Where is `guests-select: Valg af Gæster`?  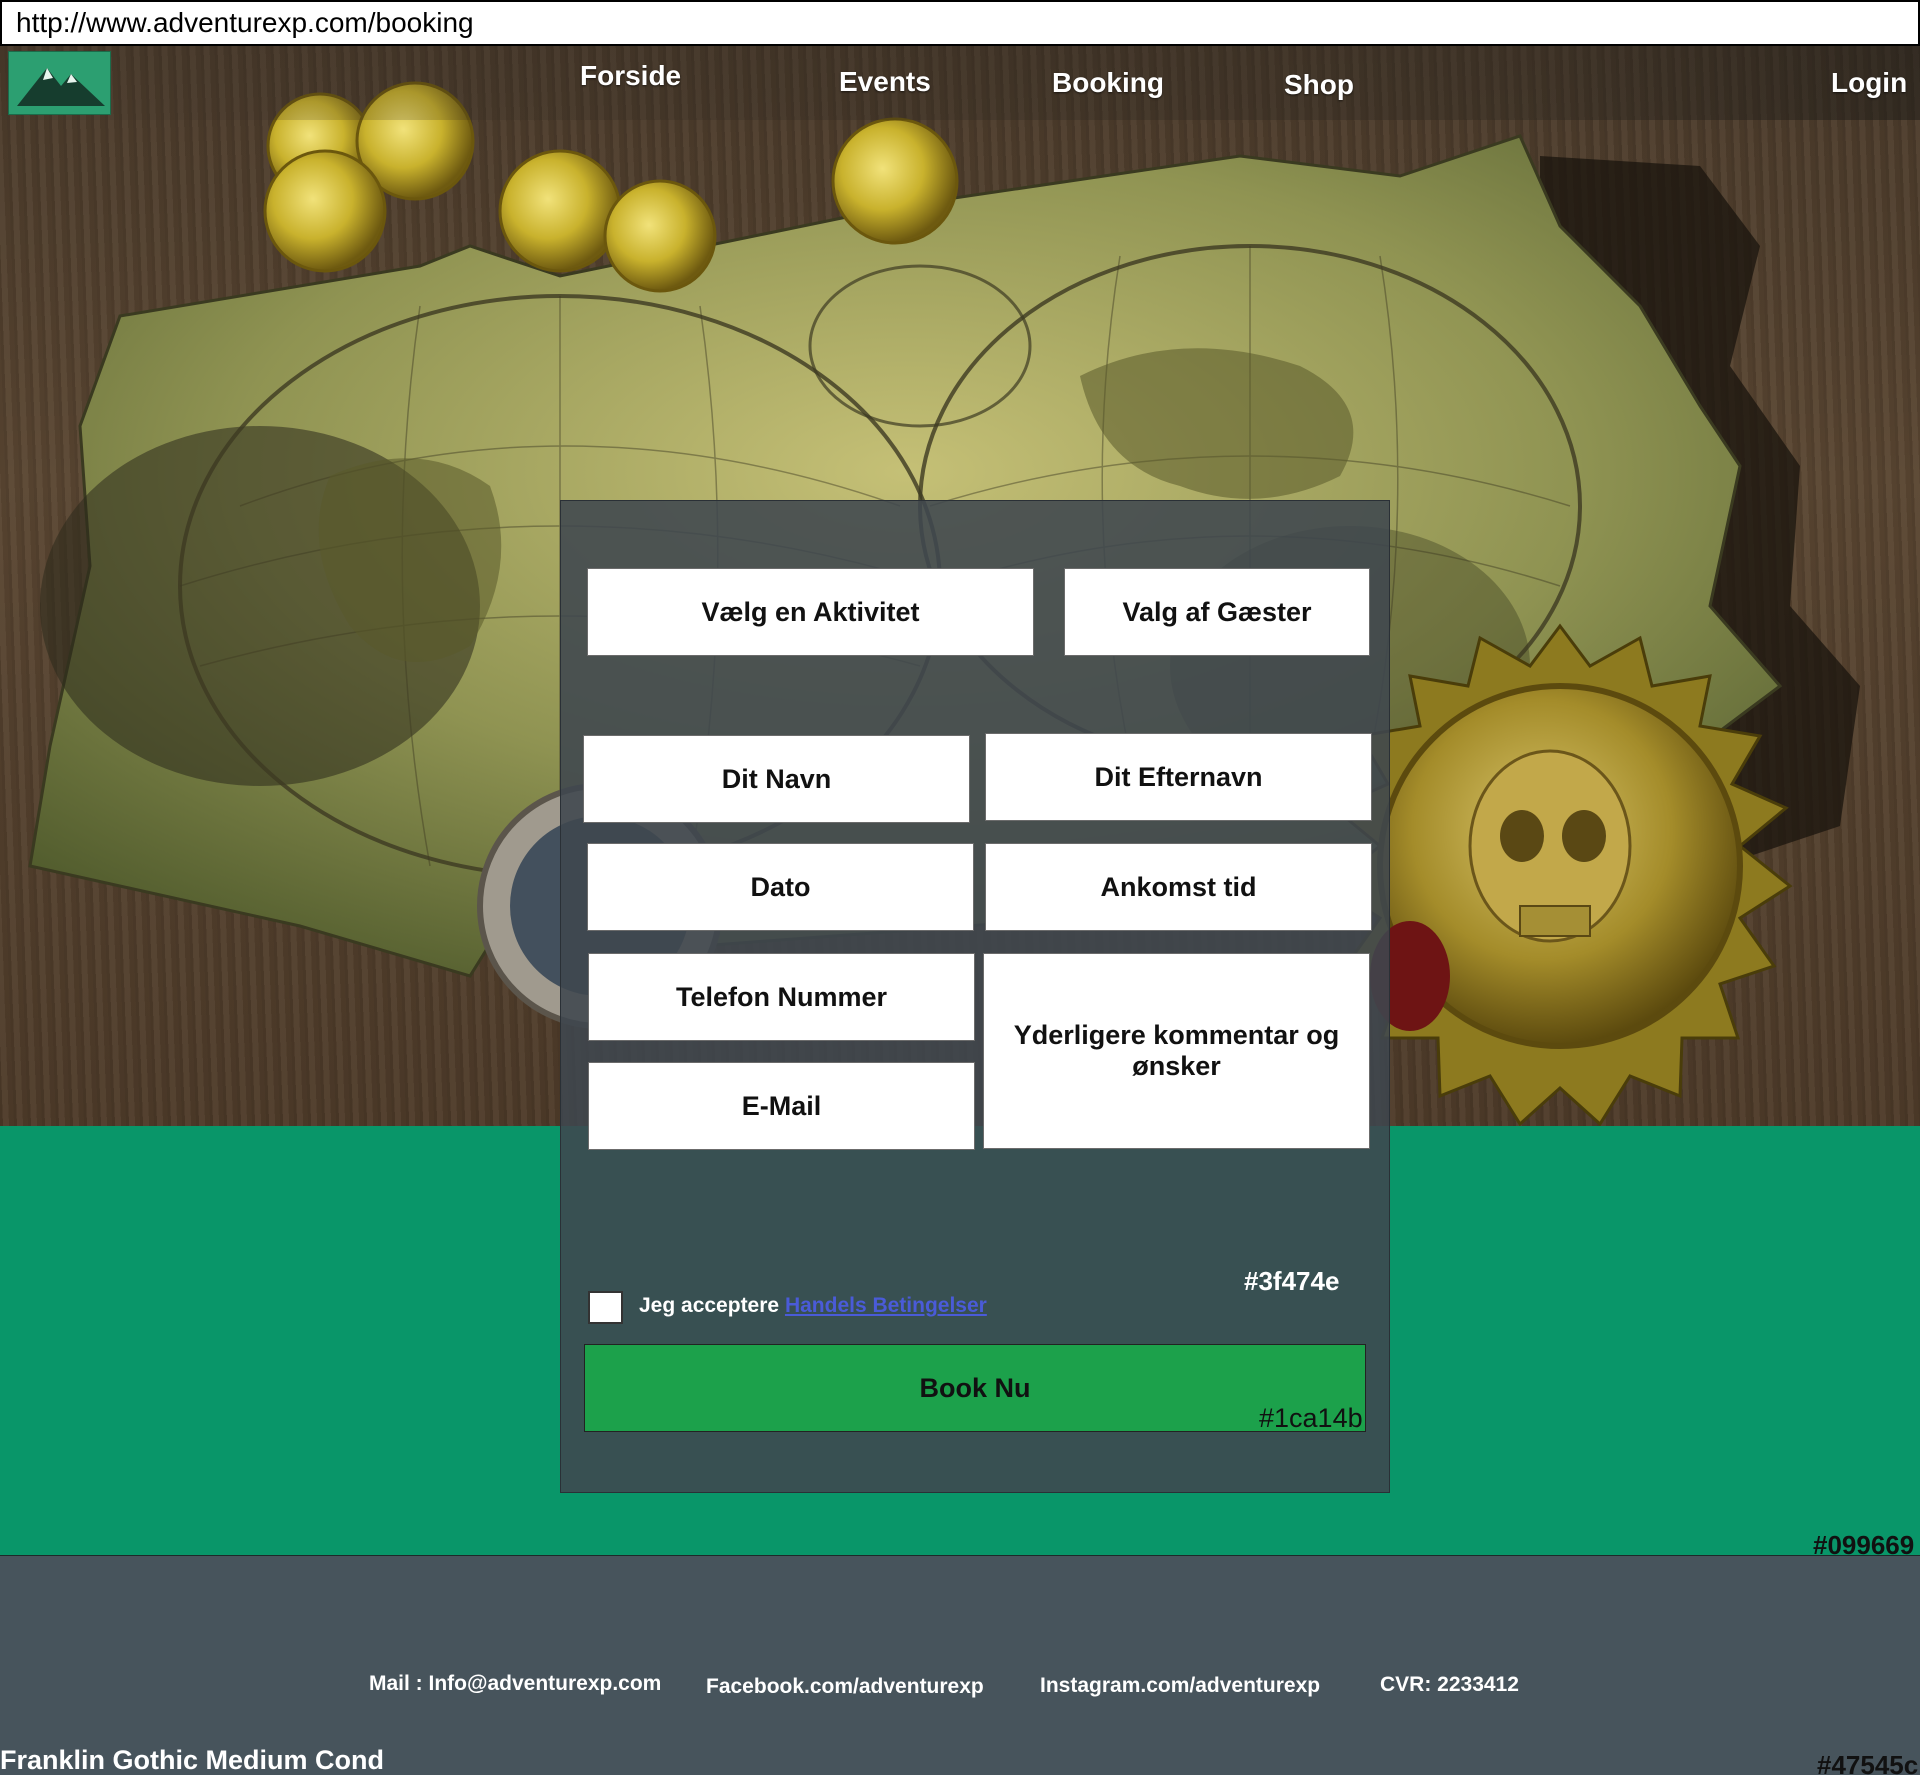 guests-select: Valg af Gæster is located at coordinates (1217, 612).